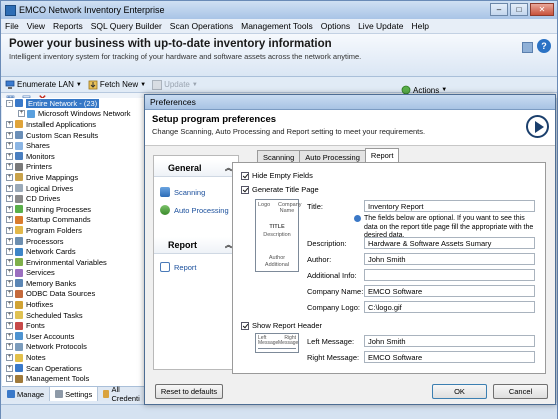 The height and width of the screenshot is (419, 558). Describe the element at coordinates (73, 177) in the screenshot. I see `tree-item: + Drive Mappings` at that location.